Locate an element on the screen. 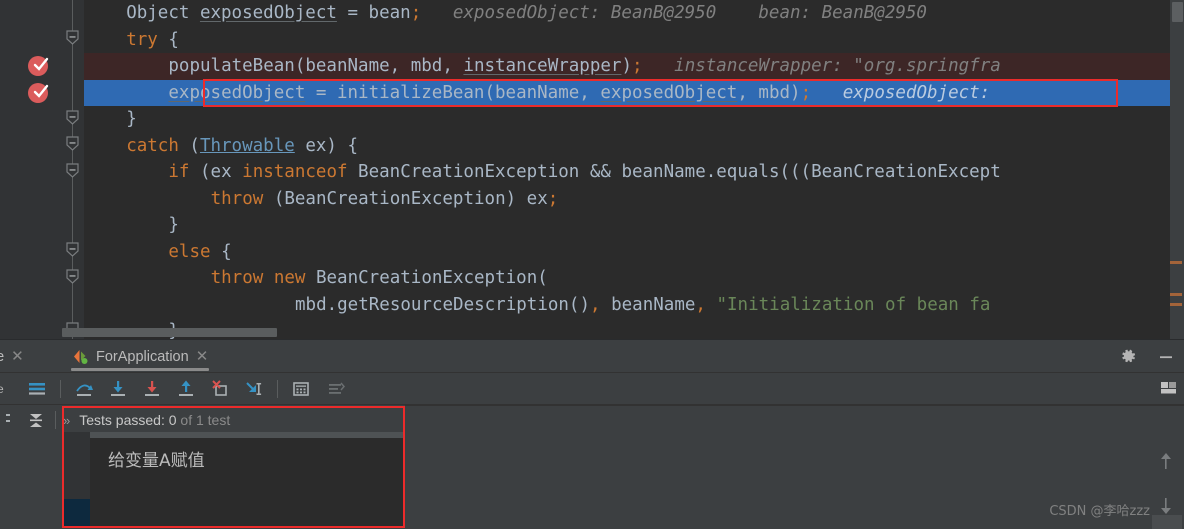 Image resolution: width=1184 pixels, height=529 pixels. run-to-cursor-icon is located at coordinates (254, 389).